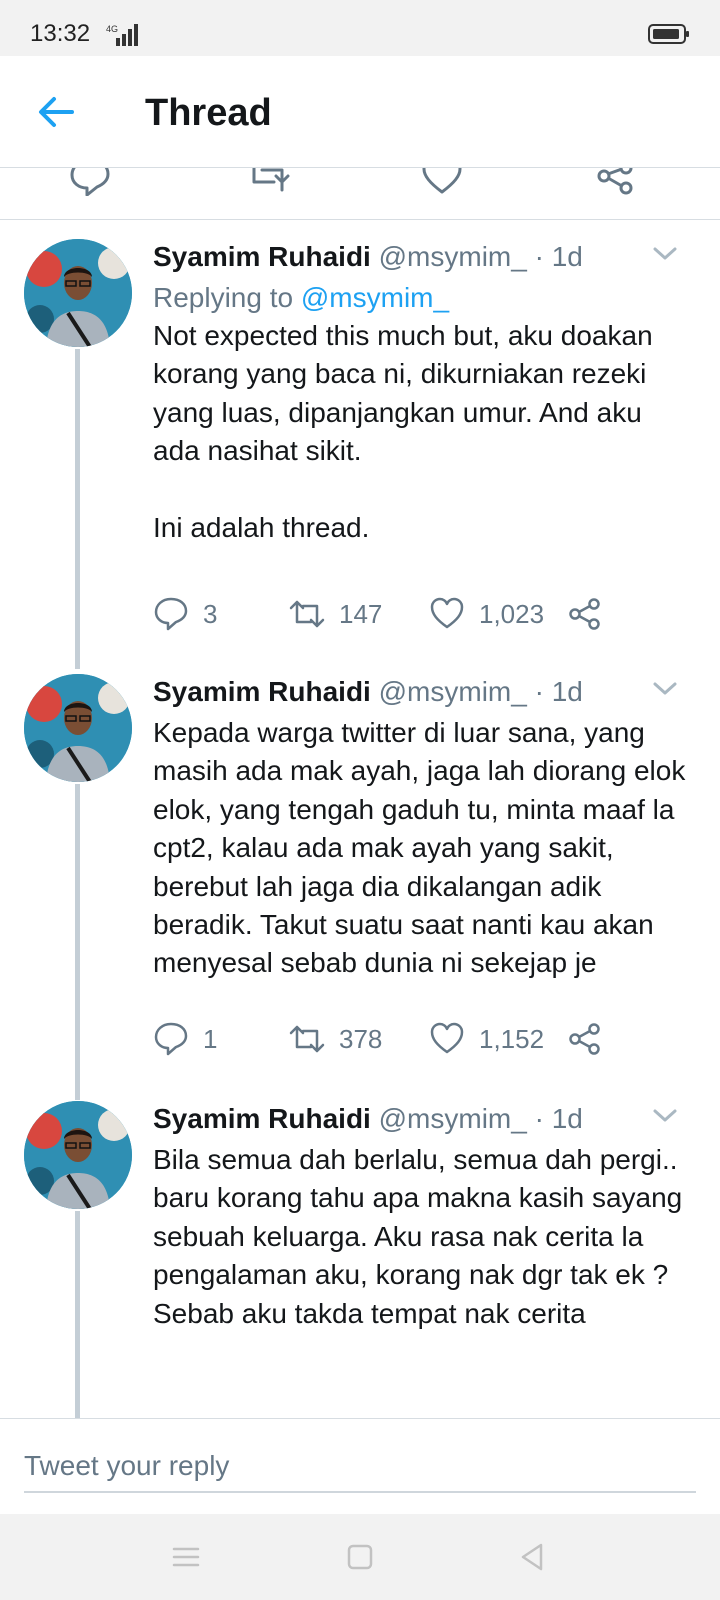  Describe the element at coordinates (210, 613) in the screenshot. I see `reply-count: 3` at that location.